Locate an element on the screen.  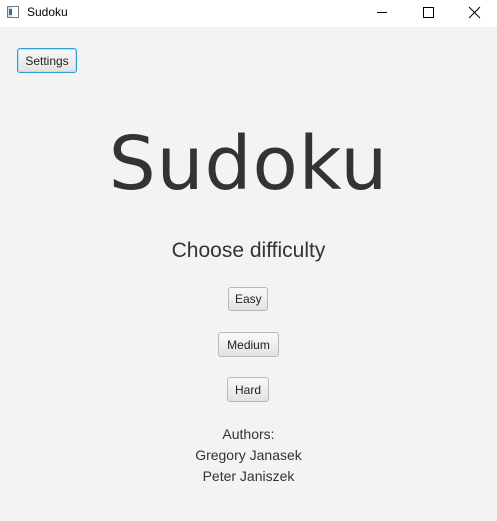
minimize-icon is located at coordinates (382, 12).